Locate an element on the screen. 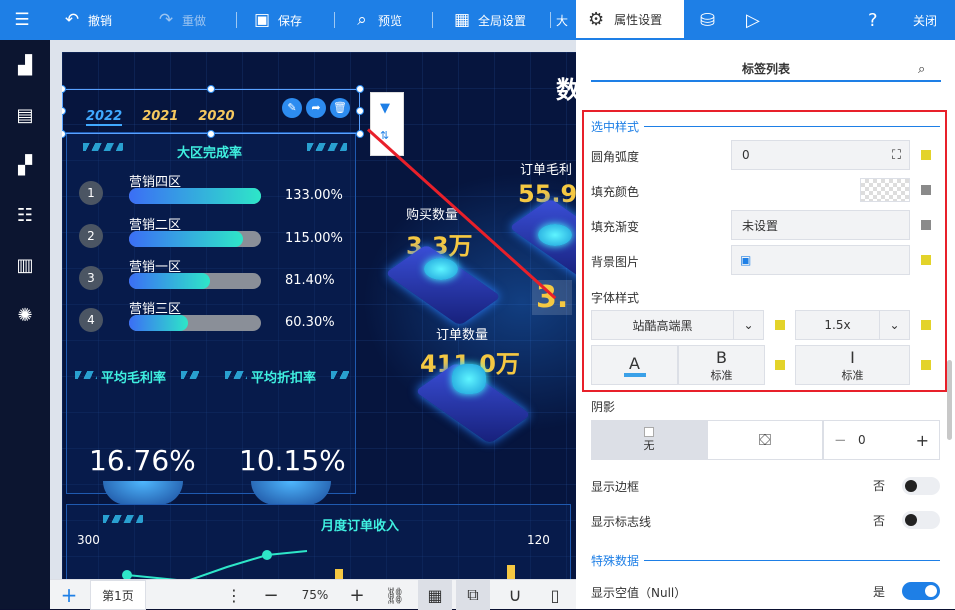  show-marker-label: 显示标志线 is located at coordinates (621, 522).